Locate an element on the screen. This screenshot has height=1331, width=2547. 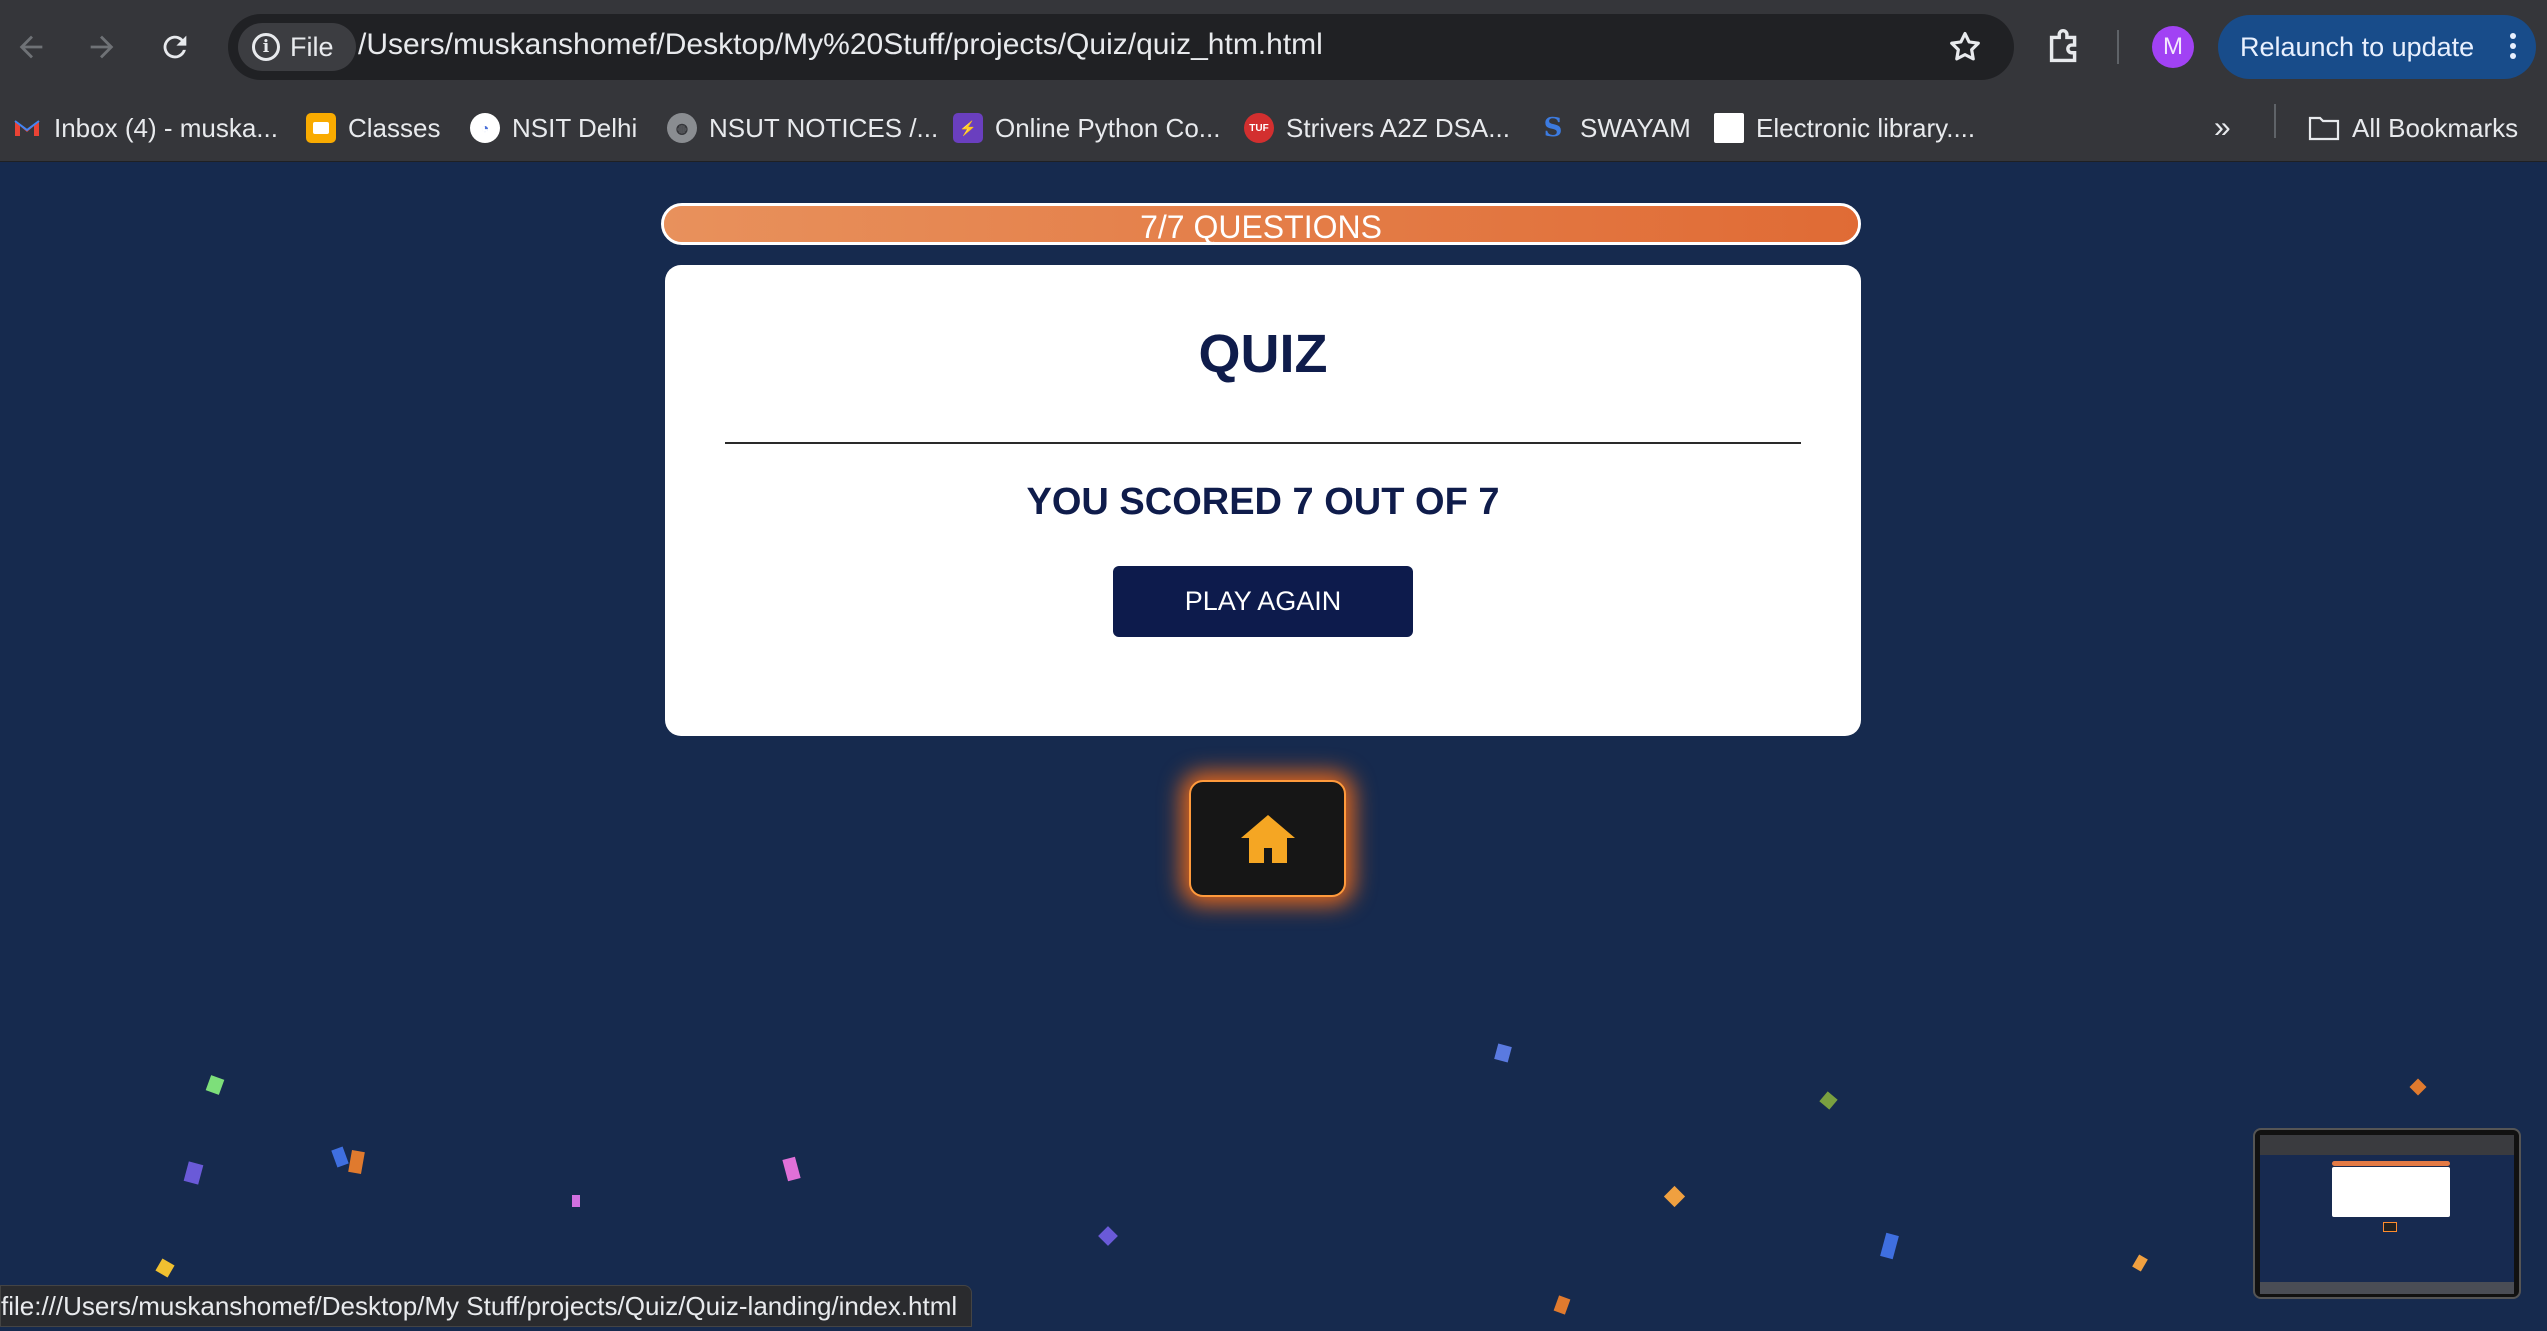
bookmark-classes: Classes is located at coordinates (373, 128).